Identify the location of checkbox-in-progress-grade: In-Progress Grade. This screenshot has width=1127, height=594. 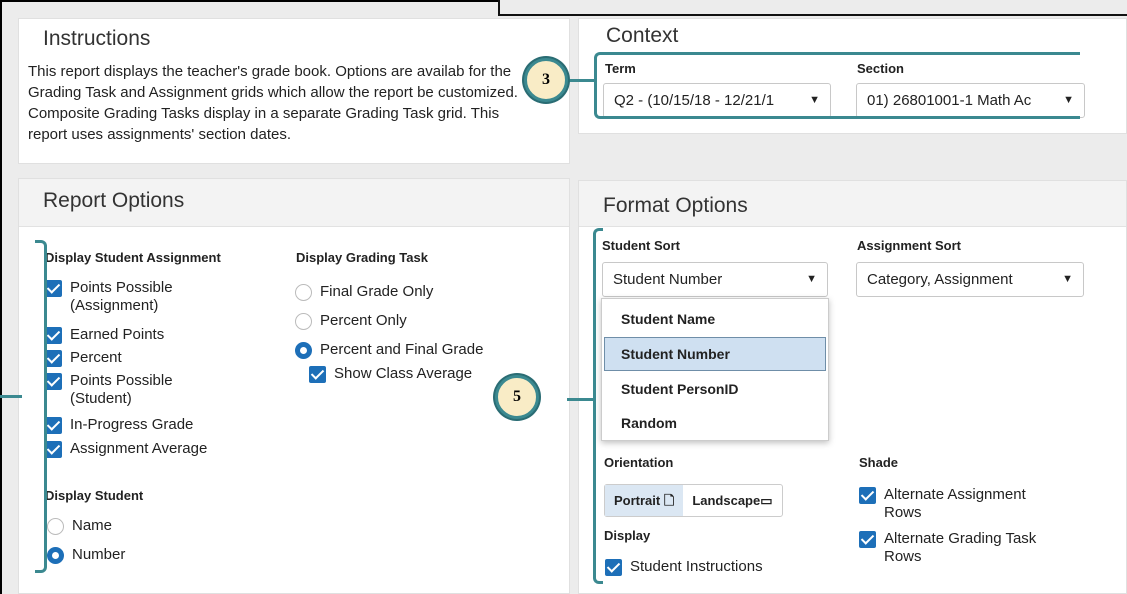
(119, 425).